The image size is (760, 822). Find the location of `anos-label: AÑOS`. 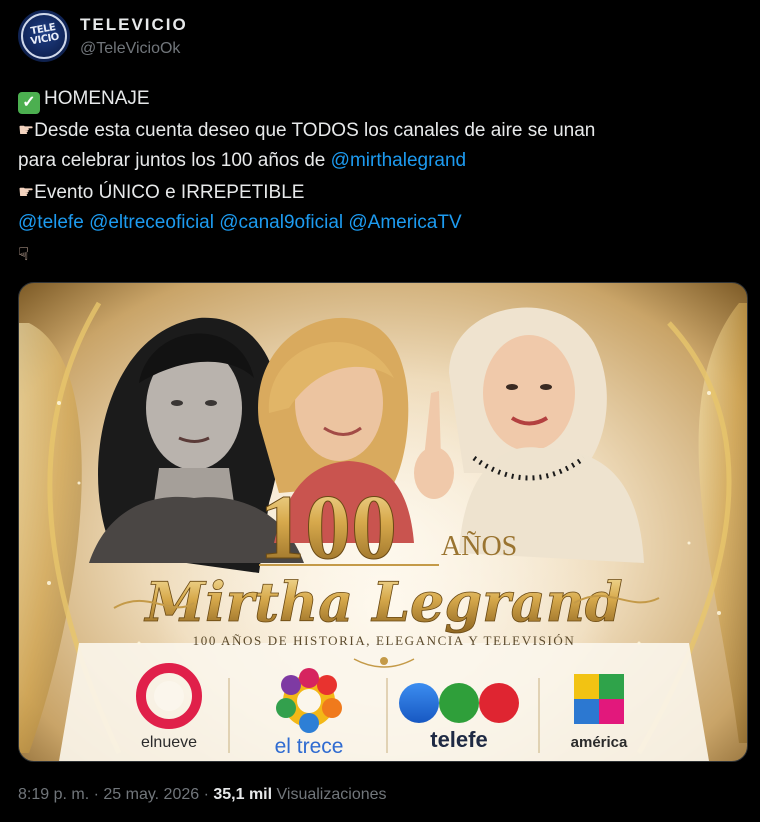

anos-label: AÑOS is located at coordinates (479, 546).